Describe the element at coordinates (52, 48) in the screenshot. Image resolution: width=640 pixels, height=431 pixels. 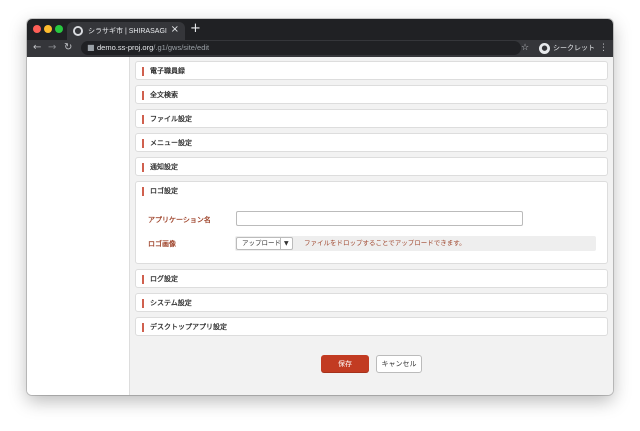
I see `forward-arrow-icon: →` at that location.